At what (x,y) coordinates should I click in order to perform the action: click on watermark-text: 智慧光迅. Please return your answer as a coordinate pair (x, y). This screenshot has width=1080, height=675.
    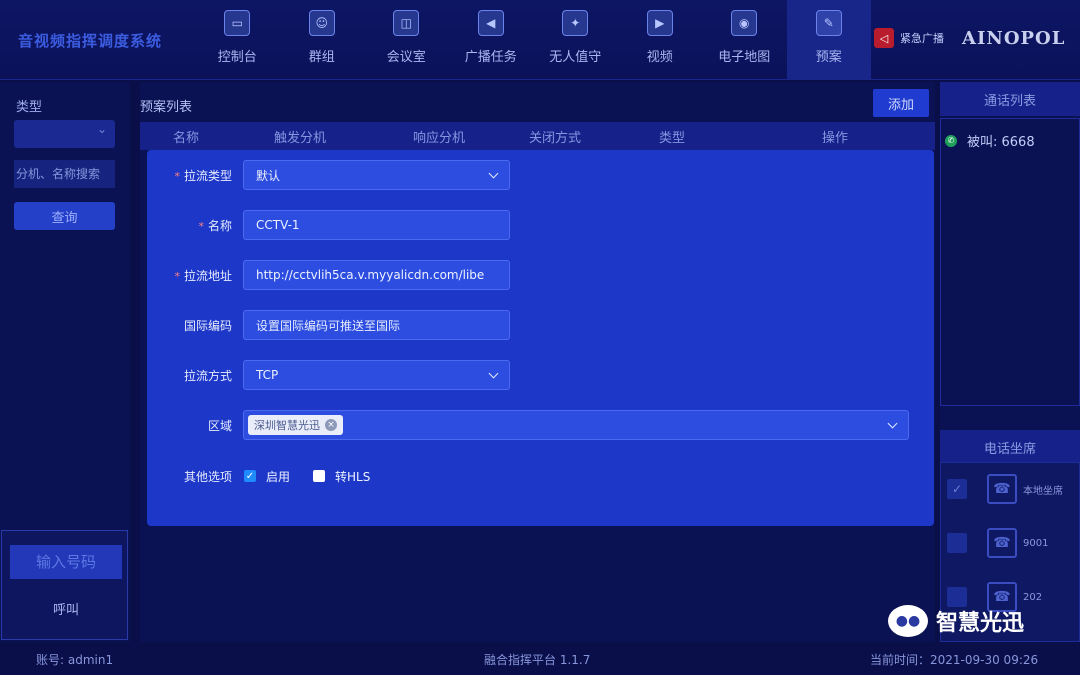
    Looking at the image, I should click on (980, 623).